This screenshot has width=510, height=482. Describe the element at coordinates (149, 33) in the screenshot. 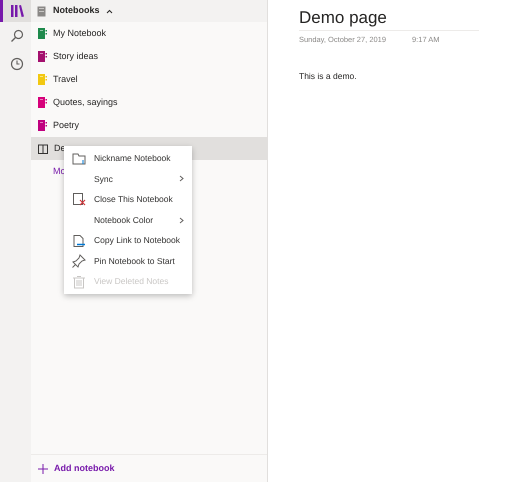

I see `notebook-item: My Notebook` at that location.